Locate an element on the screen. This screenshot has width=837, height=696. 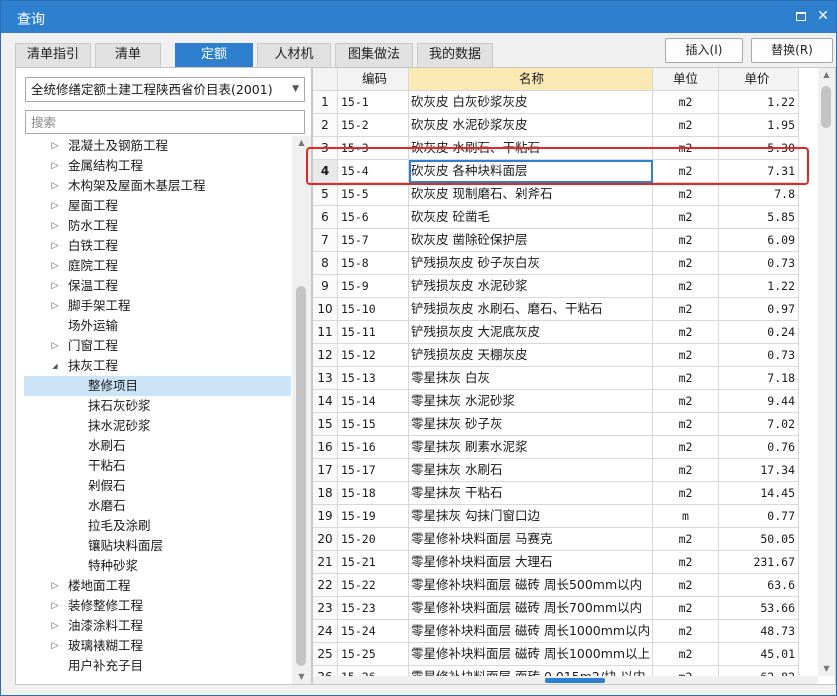
cell-price: 231.67 is located at coordinates (759, 562).